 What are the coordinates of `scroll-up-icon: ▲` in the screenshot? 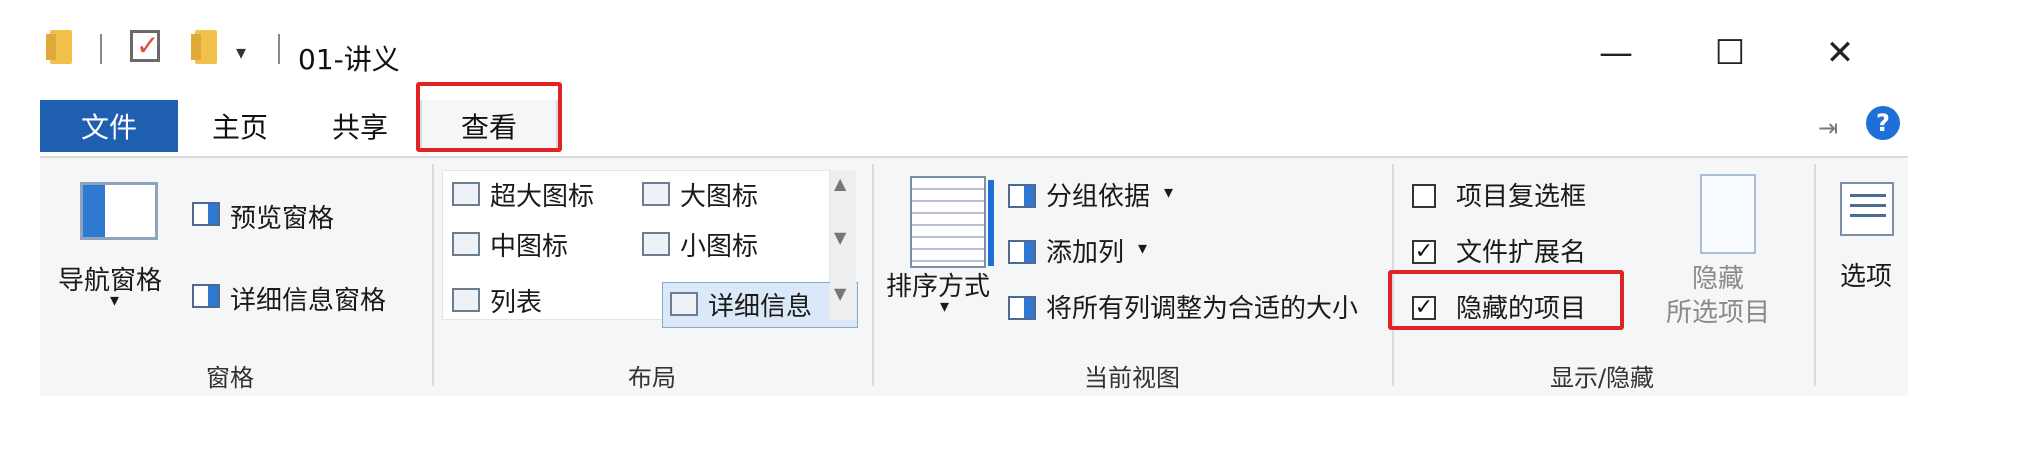 It's located at (840, 183).